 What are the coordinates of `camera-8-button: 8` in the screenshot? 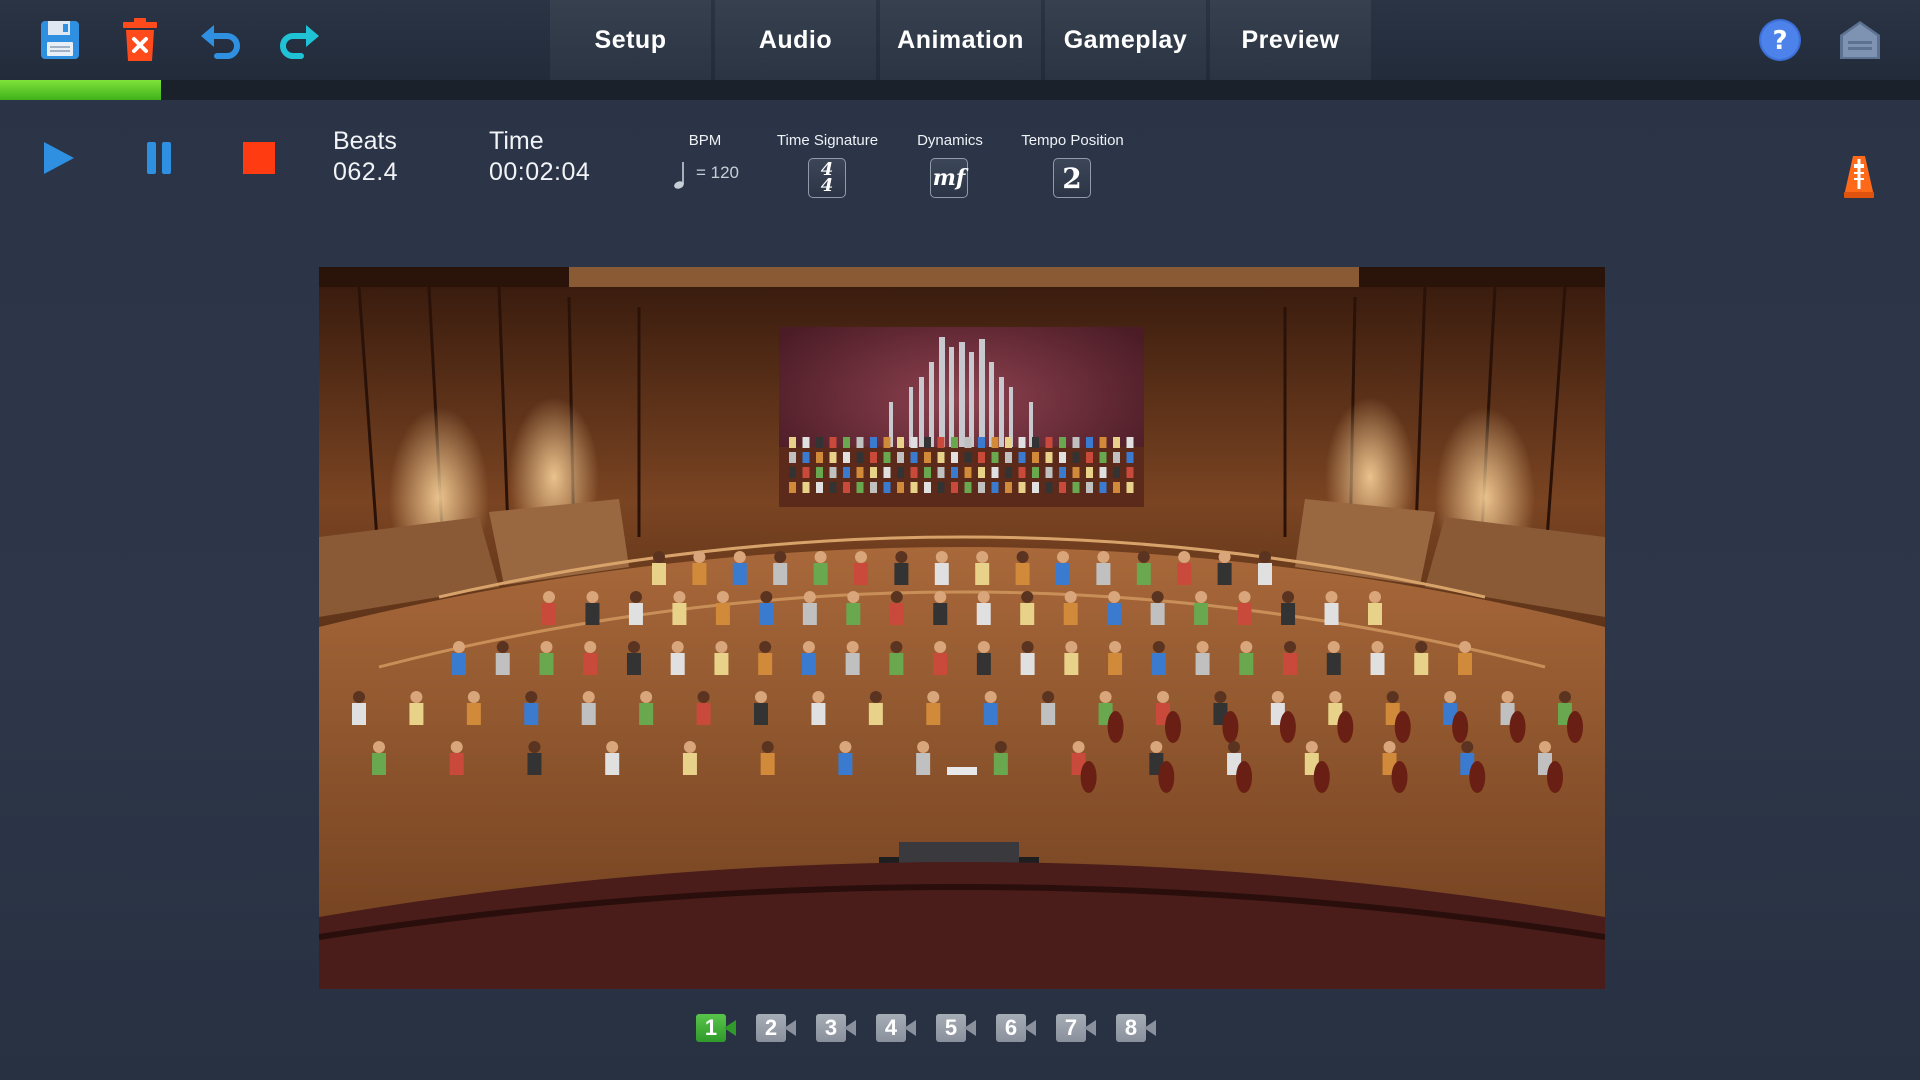 It's located at (1138, 1028).